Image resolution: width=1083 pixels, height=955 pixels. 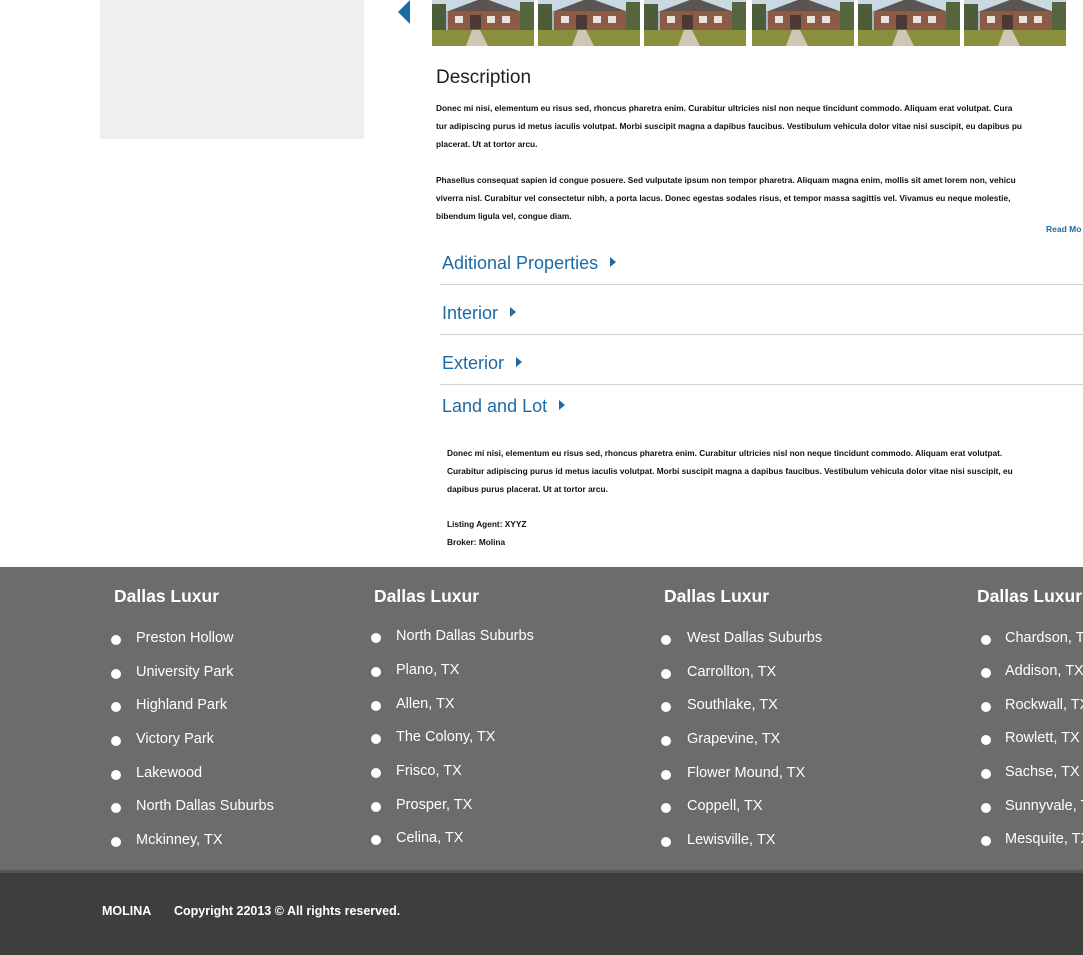 What do you see at coordinates (1044, 806) in the screenshot?
I see `footer-link: Sunnyvale, T` at bounding box center [1044, 806].